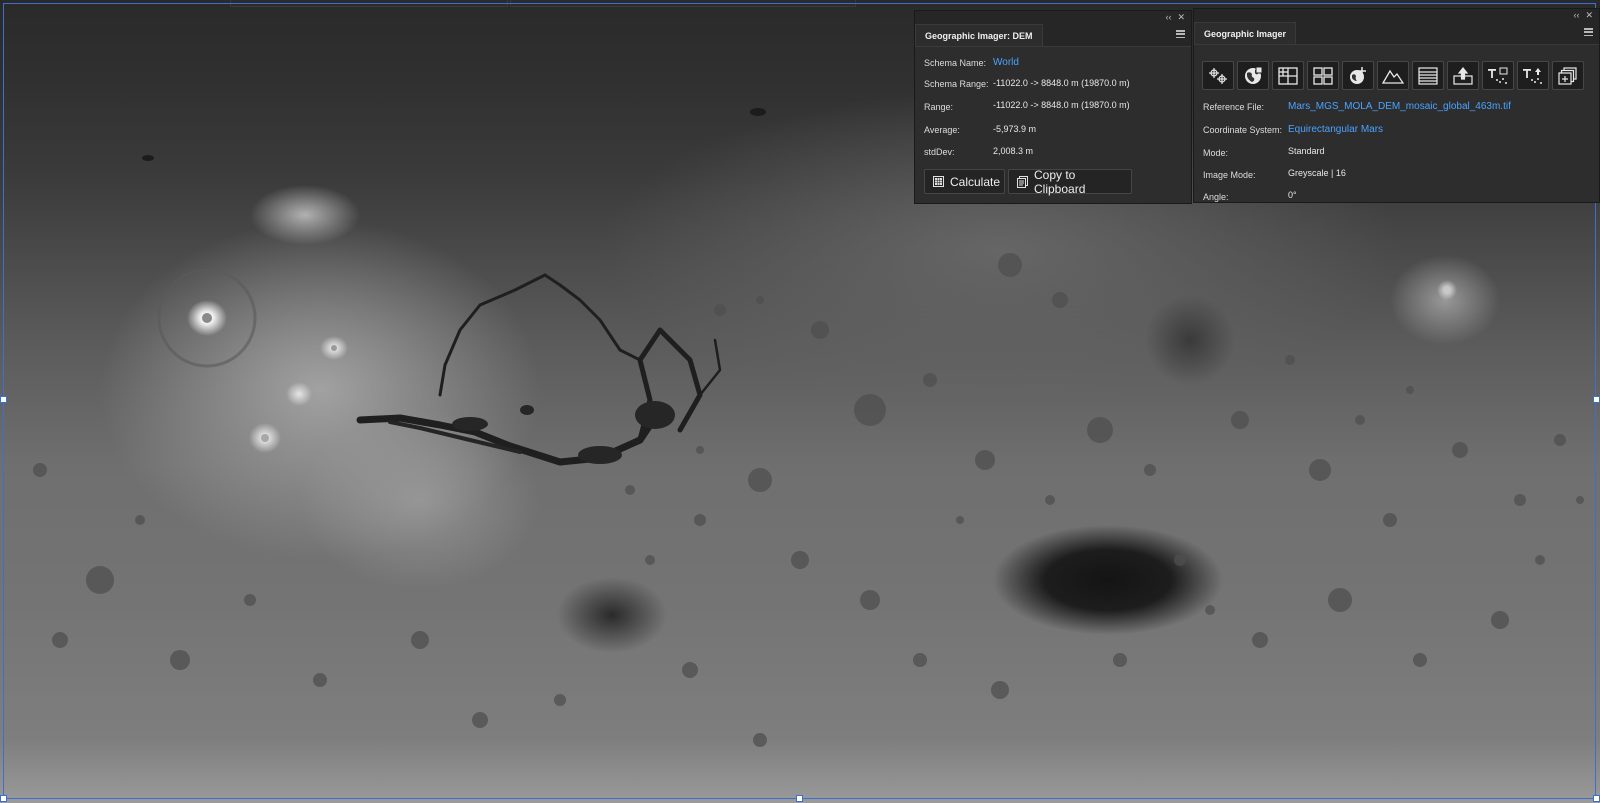 This screenshot has height=803, width=1600. What do you see at coordinates (939, 152) in the screenshot?
I see `stddev-label: stdDev:` at bounding box center [939, 152].